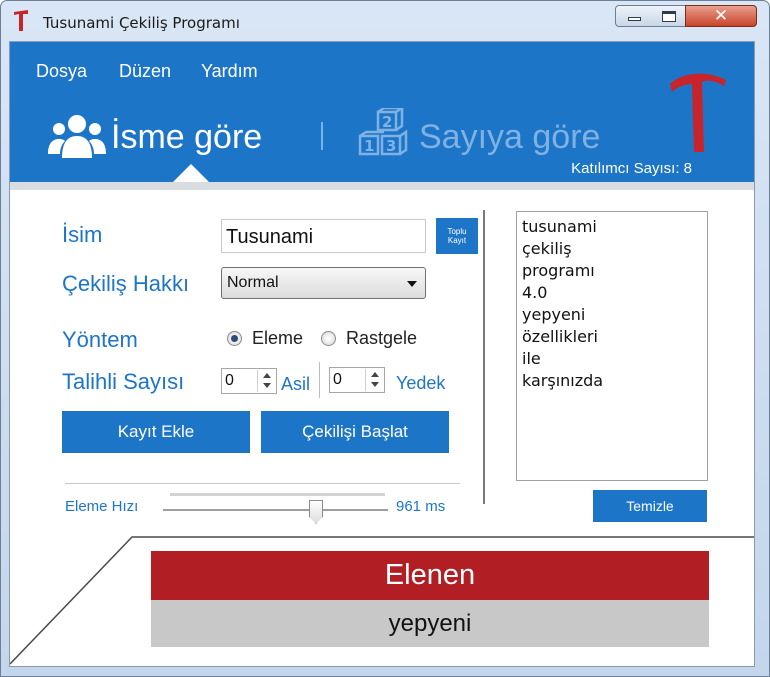 Image resolution: width=770 pixels, height=677 pixels. What do you see at coordinates (374, 380) in the screenshot?
I see `backup-count-spin-buttons` at bounding box center [374, 380].